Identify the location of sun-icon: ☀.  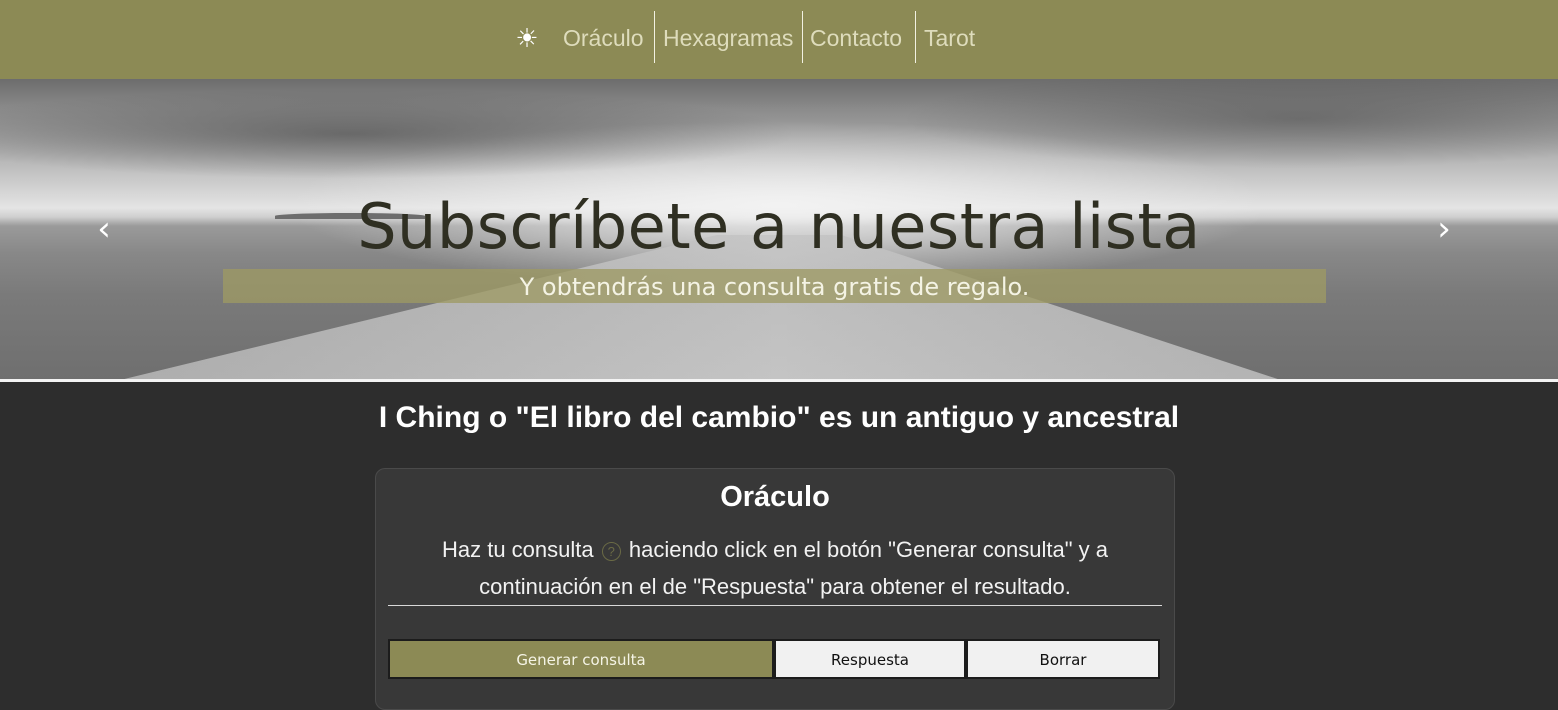
(527, 39).